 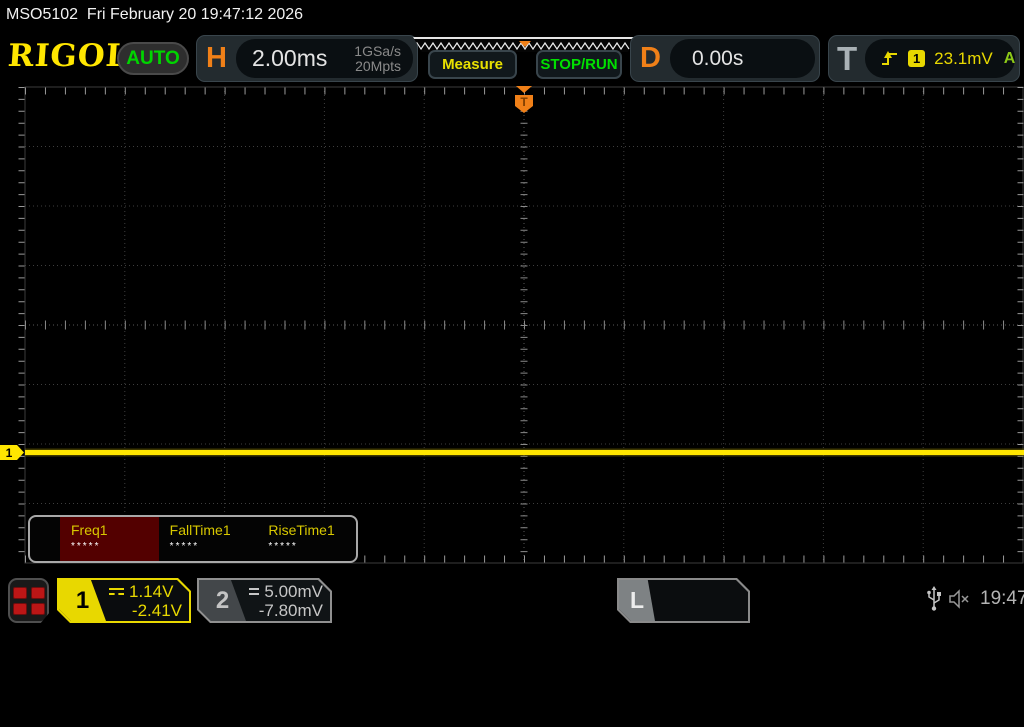 I want to click on timebase-display: 2.00ms 1GSa/s 20Mpts, so click(x=324, y=58).